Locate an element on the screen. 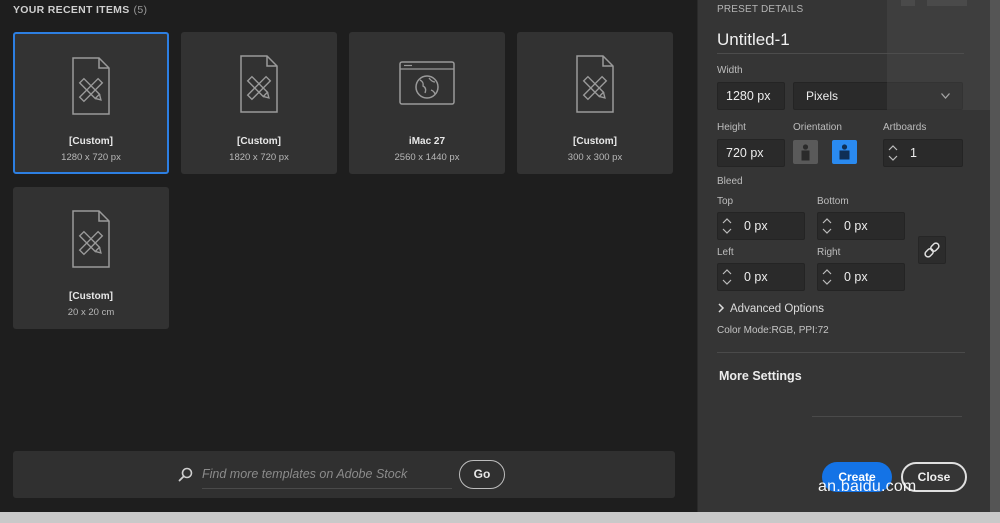 The height and width of the screenshot is (523, 1000). stock-search-bar: Find more templates on Adobe Stock Go is located at coordinates (344, 474).